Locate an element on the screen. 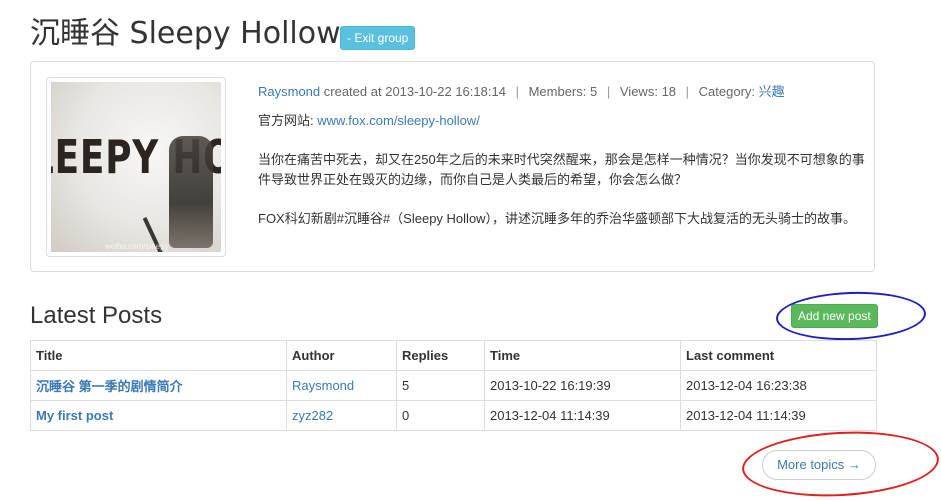 This screenshot has height=501, width=941. post-author-link: zyz282 is located at coordinates (312, 415).